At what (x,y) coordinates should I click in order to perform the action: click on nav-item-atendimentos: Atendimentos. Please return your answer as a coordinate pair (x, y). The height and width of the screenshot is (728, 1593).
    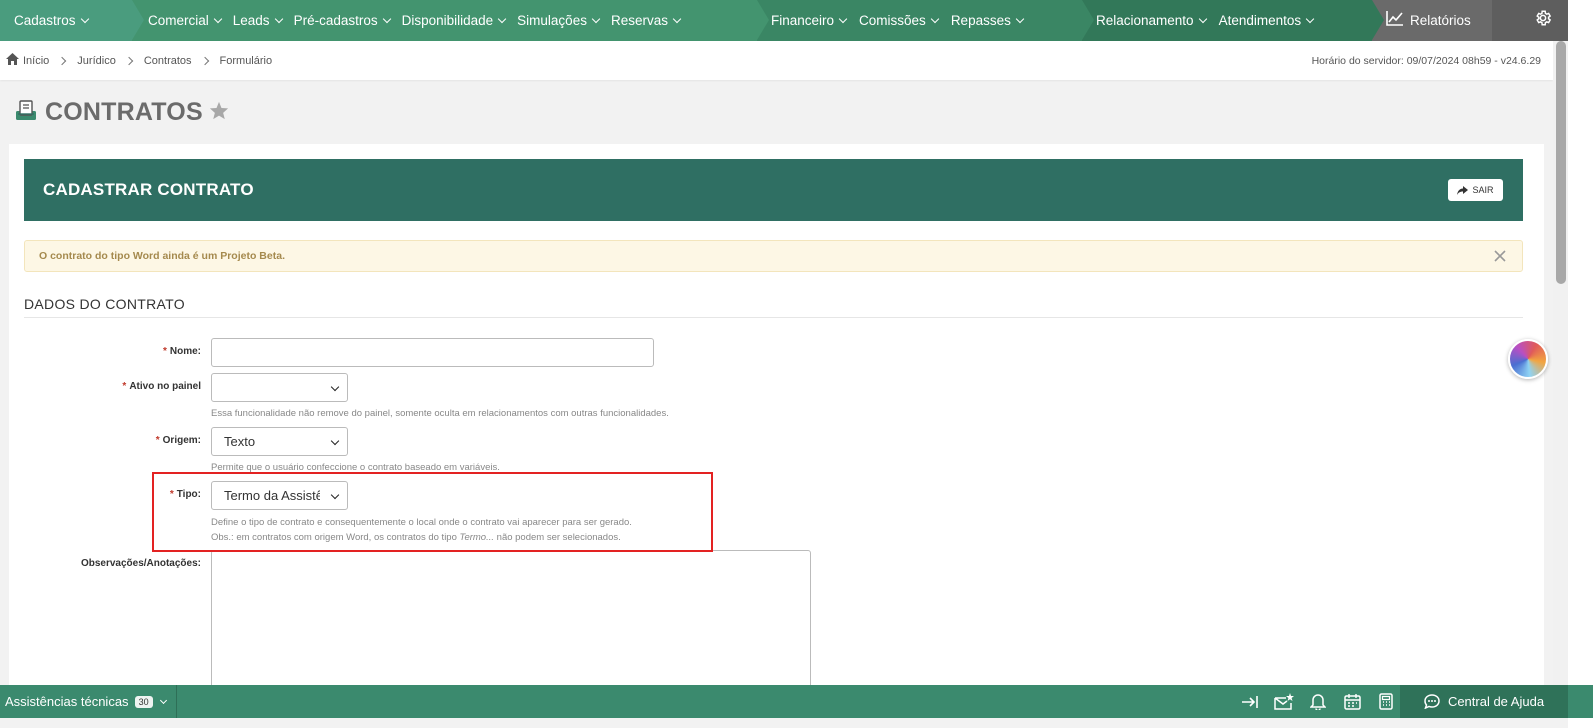
    Looking at the image, I should click on (1266, 20).